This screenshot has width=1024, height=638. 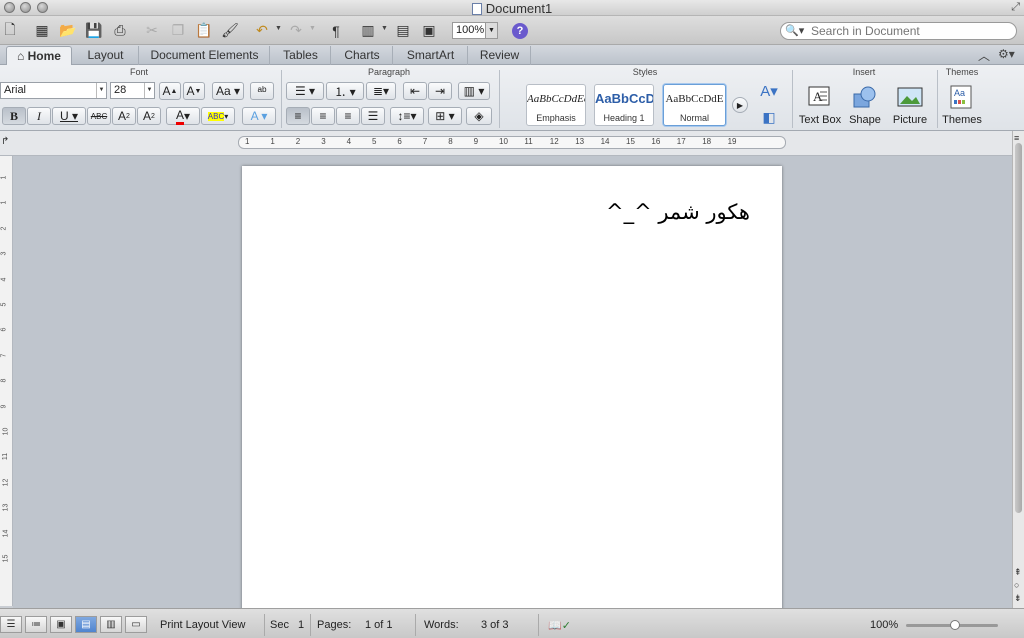 I want to click on collapse-ribbon-icon: ︿, so click(x=984, y=55).